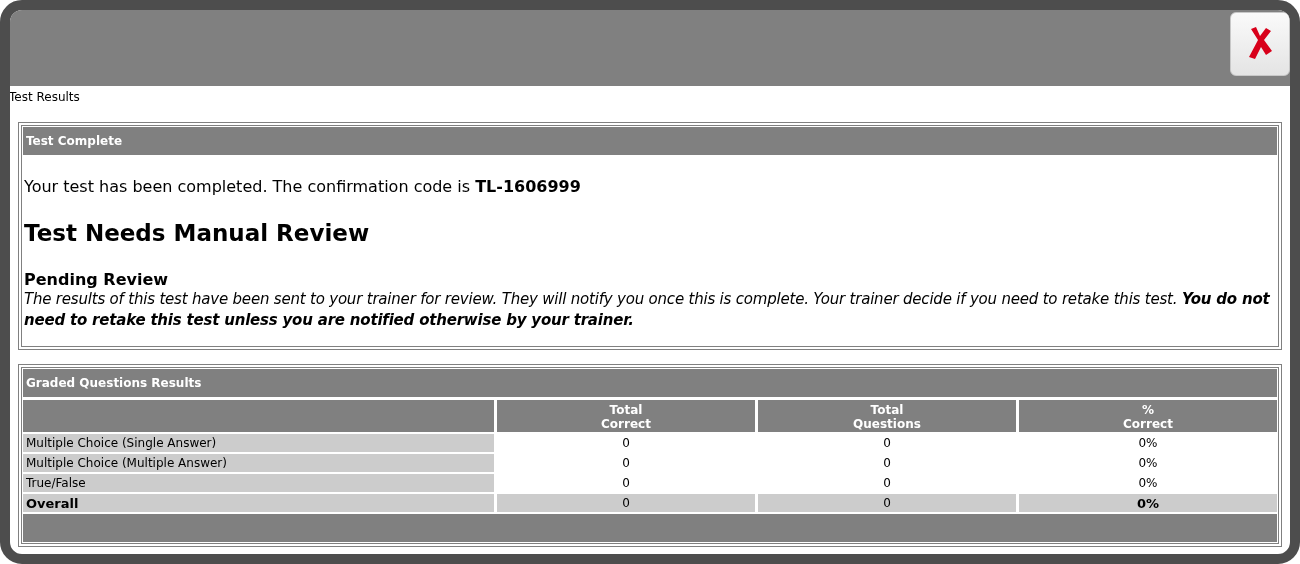  What do you see at coordinates (885, 416) in the screenshot?
I see `column-header: Total Questions` at bounding box center [885, 416].